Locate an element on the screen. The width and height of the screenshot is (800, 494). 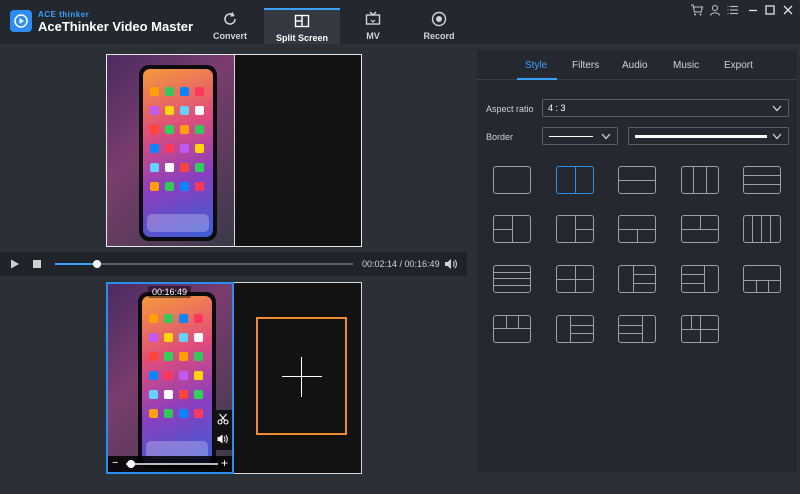
layout-4-horizontal is located at coordinates (512, 279).